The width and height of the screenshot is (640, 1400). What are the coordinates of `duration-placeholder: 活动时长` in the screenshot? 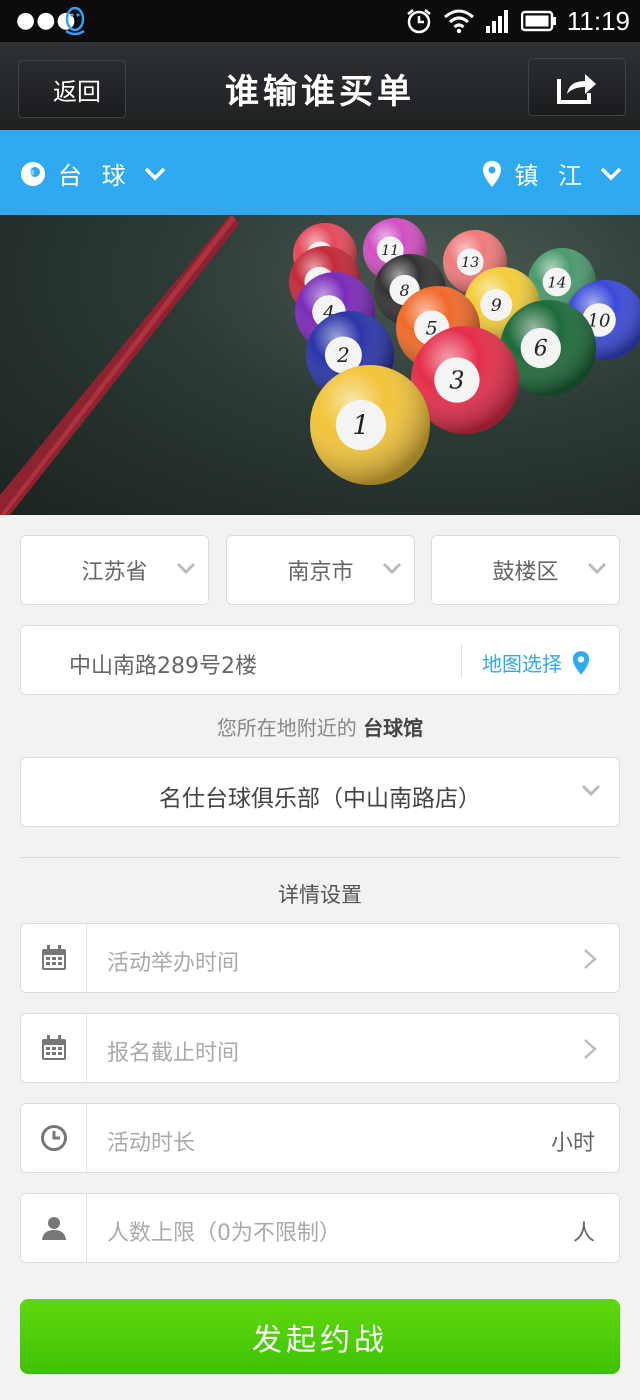 It's located at (151, 1143).